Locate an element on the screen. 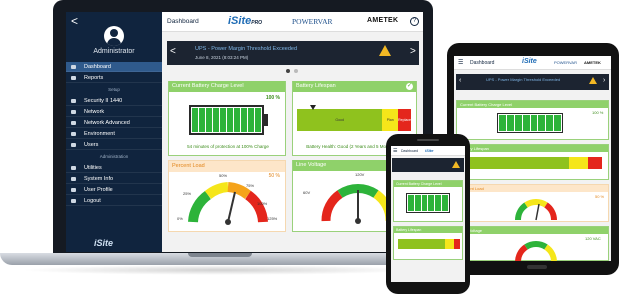  tablet-battery-gauge is located at coordinates (530, 123).